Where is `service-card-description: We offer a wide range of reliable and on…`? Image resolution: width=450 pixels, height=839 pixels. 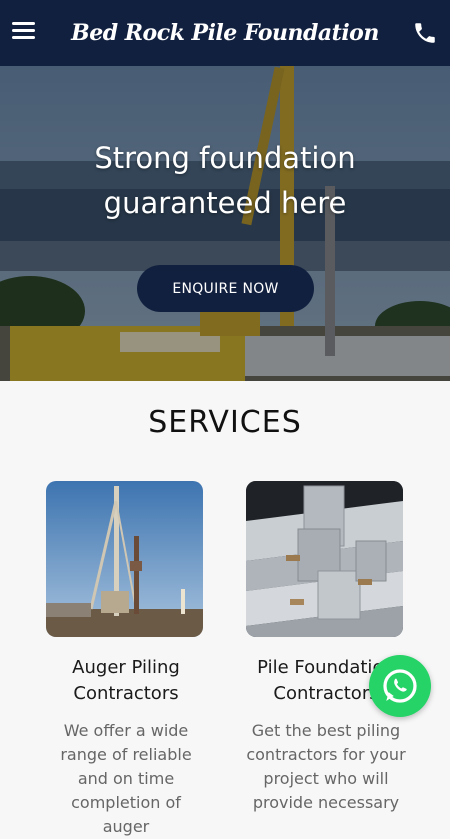
service-card-description: We offer a wide range of reliable and on… is located at coordinates (126, 778).